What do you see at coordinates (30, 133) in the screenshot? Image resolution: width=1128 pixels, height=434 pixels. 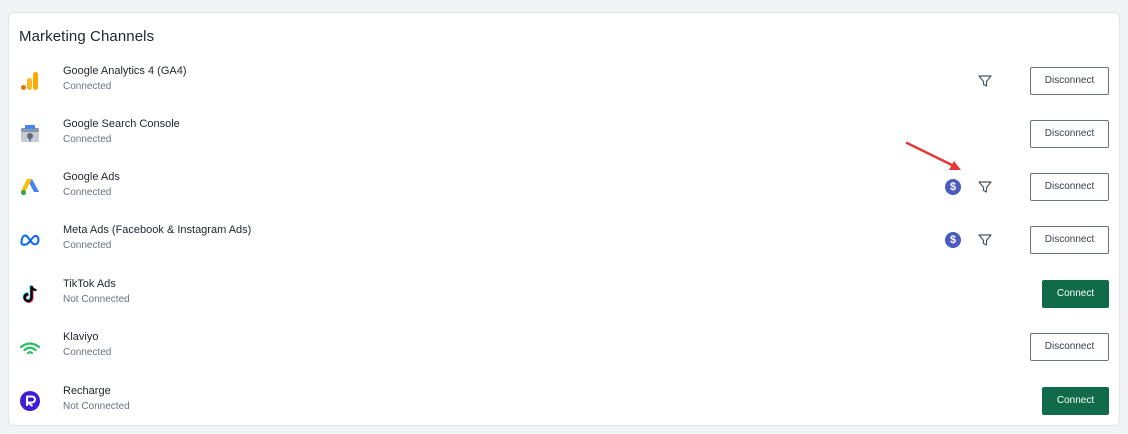 I see `google-search-console-icon` at bounding box center [30, 133].